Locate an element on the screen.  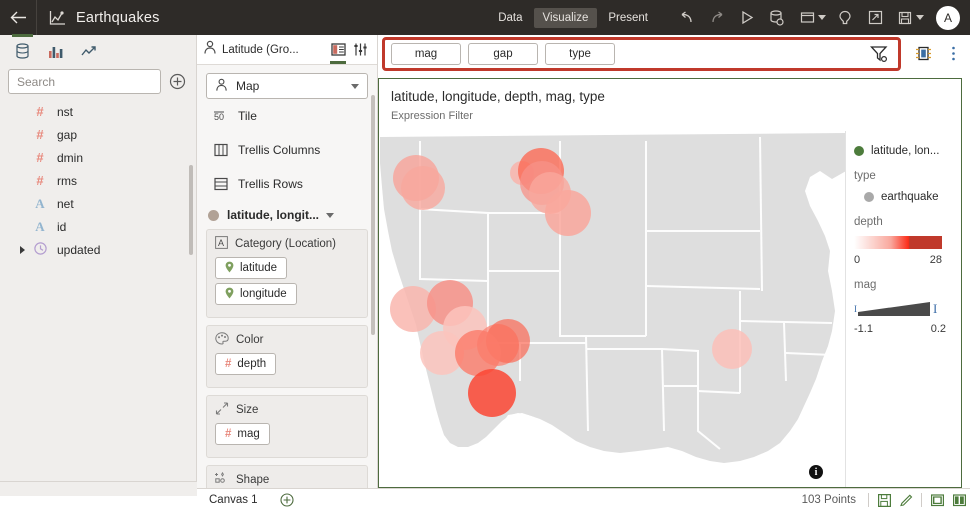
chip-longitude: longitude is located at coordinates (256, 294).